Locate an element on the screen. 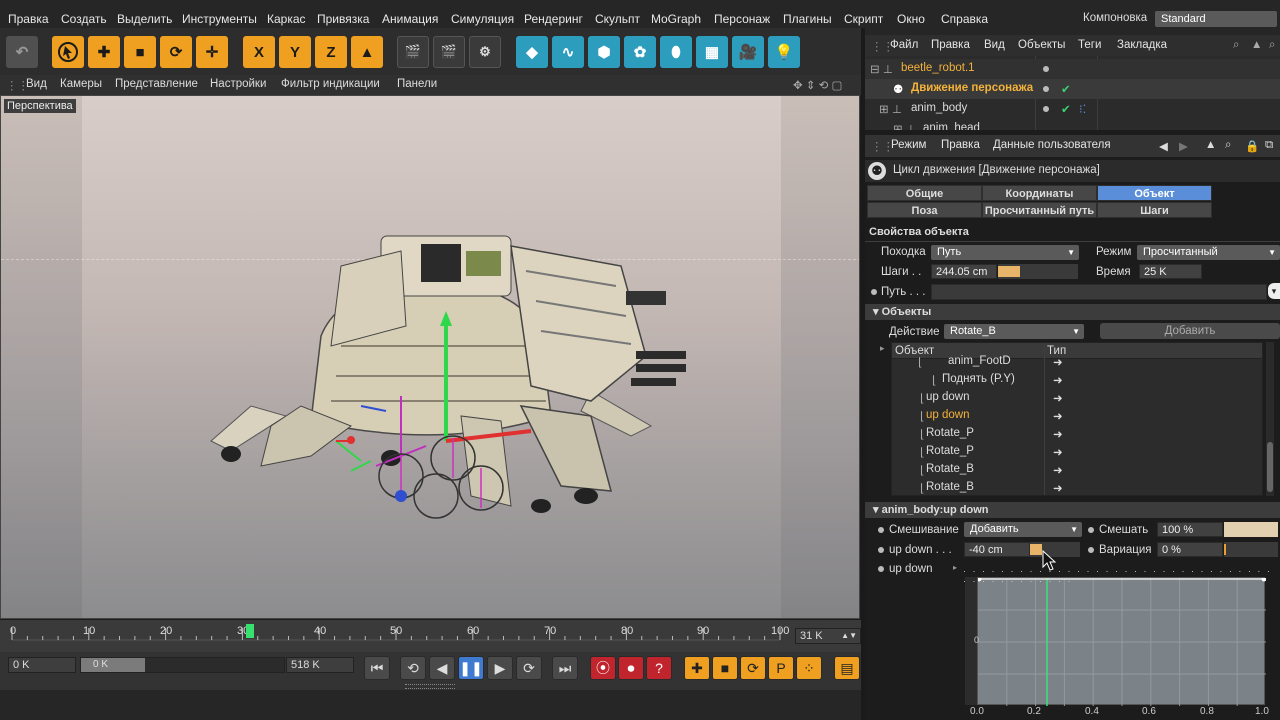  floor-icon: ▦ is located at coordinates (712, 52).